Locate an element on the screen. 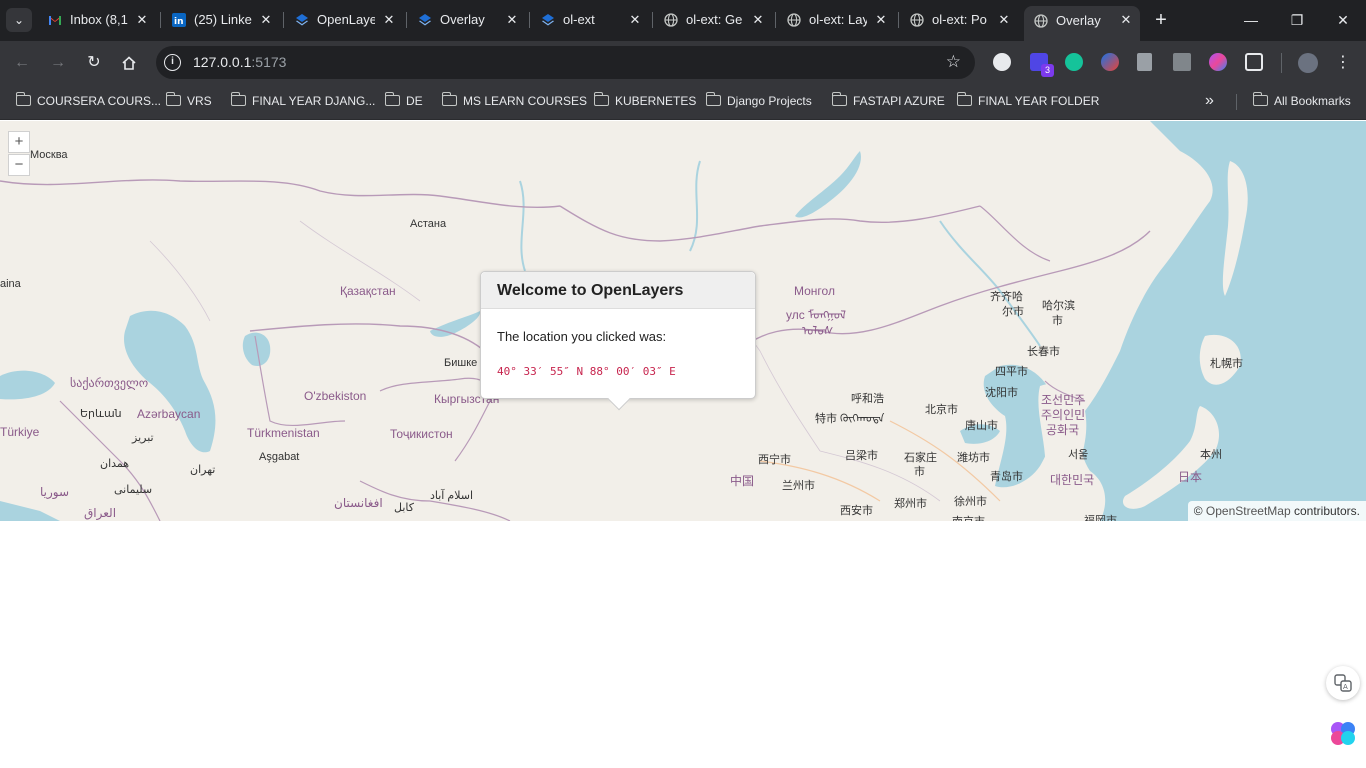 This screenshot has height=768, width=1366. bookmark-folder: VRS is located at coordinates (188, 101).